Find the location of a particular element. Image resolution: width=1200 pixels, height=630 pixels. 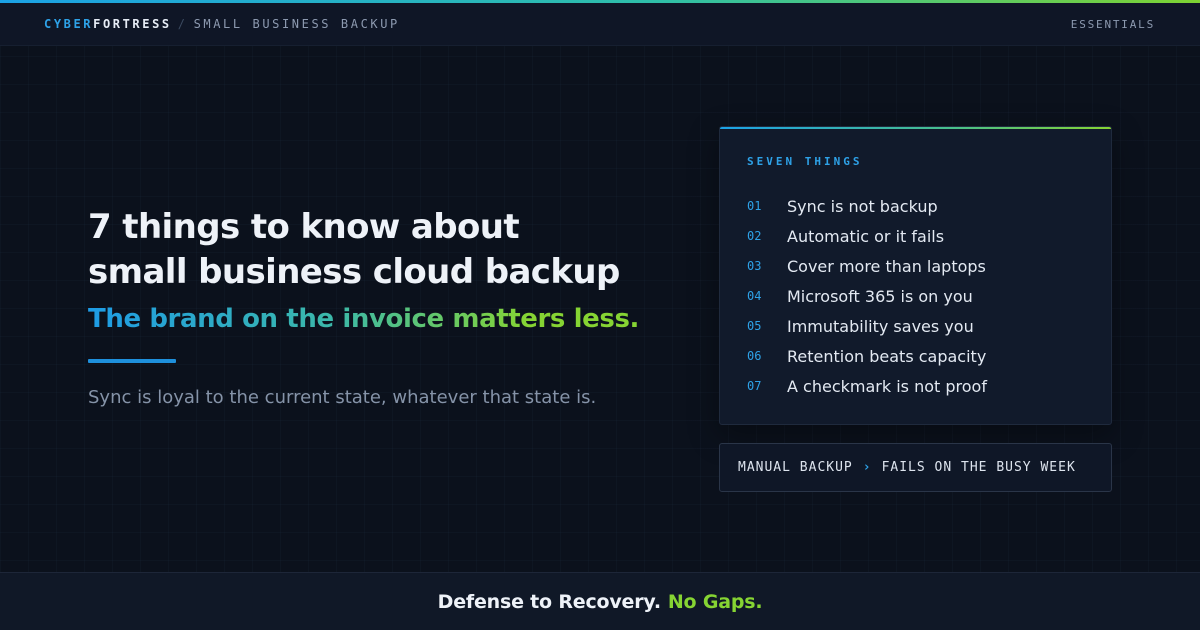

callout-left-text: MANUAL BACKUP is located at coordinates (795, 467).